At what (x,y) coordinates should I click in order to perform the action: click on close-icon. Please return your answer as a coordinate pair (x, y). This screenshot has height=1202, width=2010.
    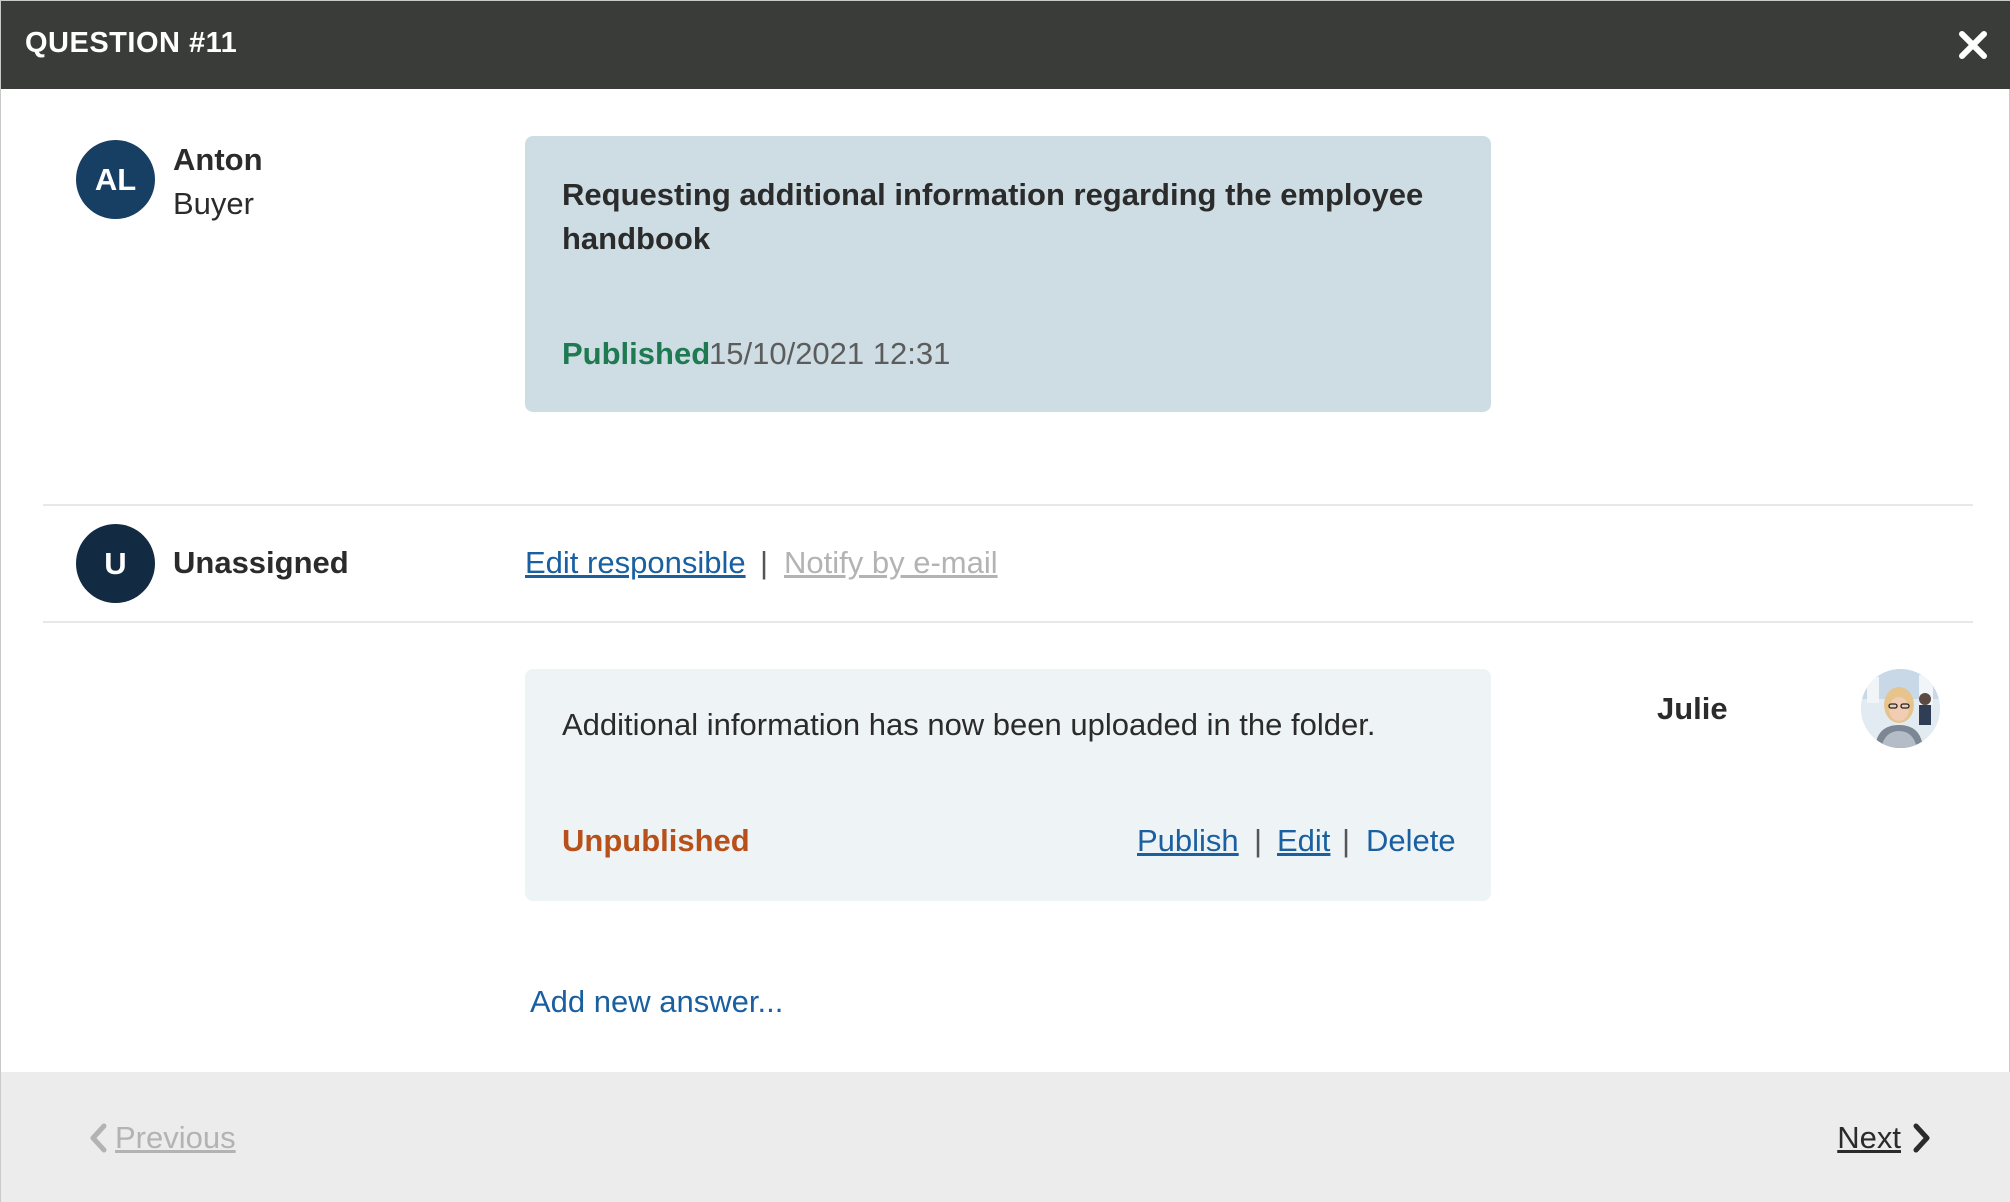
    Looking at the image, I should click on (1973, 45).